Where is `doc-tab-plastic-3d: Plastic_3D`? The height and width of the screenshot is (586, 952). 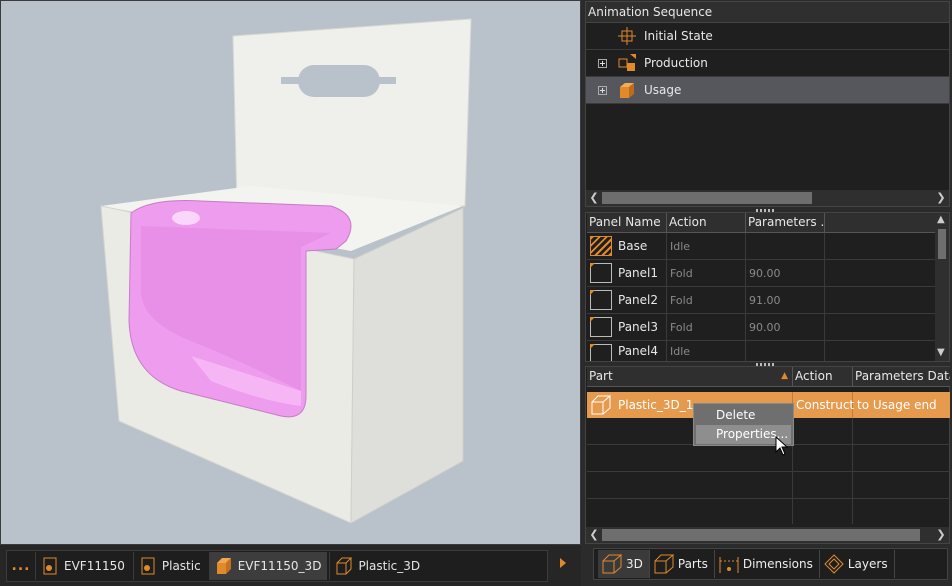 doc-tab-plastic-3d: Plastic_3D is located at coordinates (377, 566).